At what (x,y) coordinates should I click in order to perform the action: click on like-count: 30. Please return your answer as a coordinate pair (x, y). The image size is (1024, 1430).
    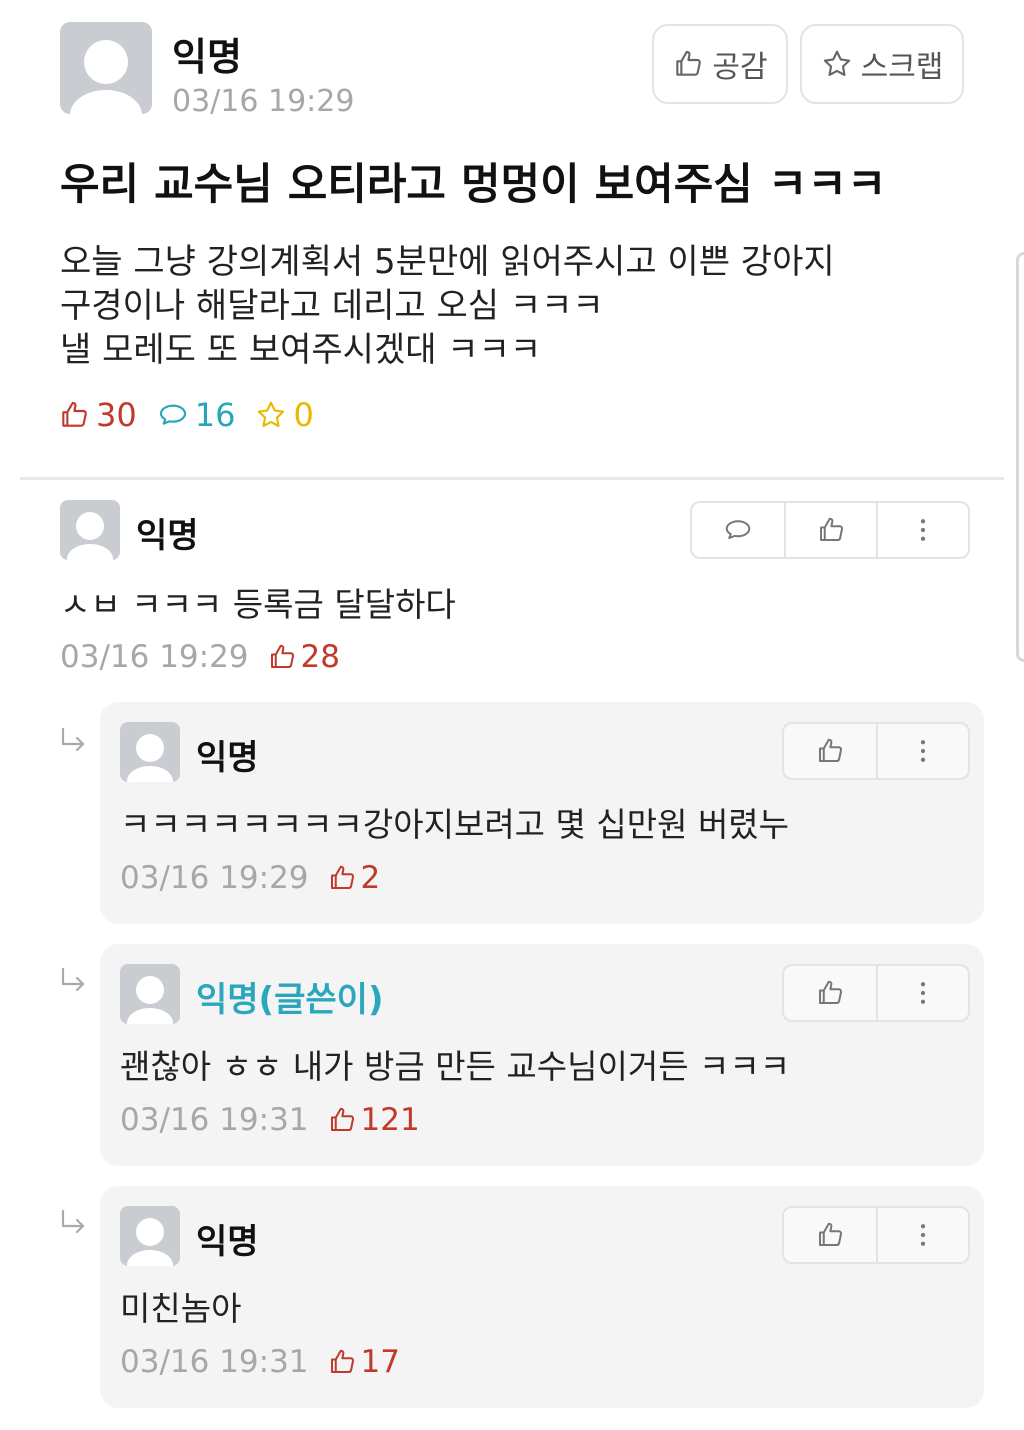
    Looking at the image, I should click on (97, 415).